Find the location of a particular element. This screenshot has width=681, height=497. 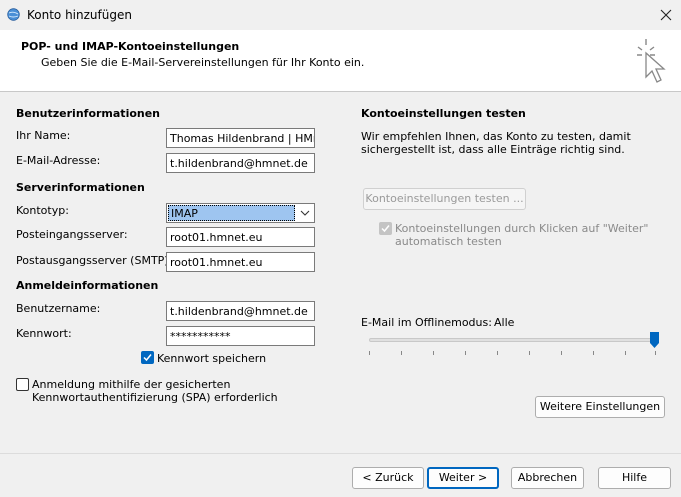

password-label: Kennwort: is located at coordinates (44, 333).